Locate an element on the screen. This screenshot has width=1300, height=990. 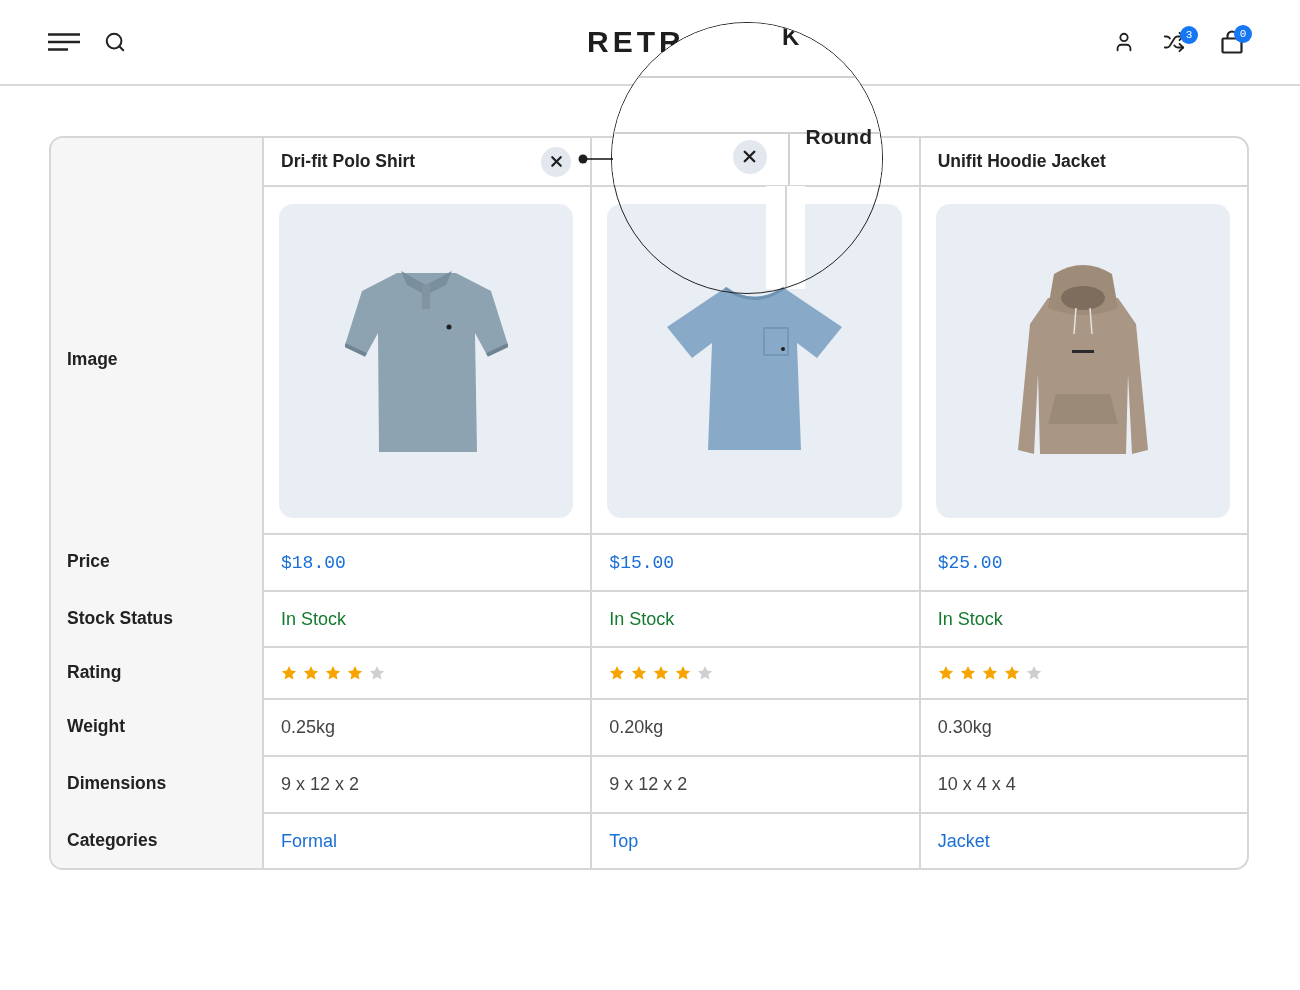
price-text: $15.00 is located at coordinates (642, 562).